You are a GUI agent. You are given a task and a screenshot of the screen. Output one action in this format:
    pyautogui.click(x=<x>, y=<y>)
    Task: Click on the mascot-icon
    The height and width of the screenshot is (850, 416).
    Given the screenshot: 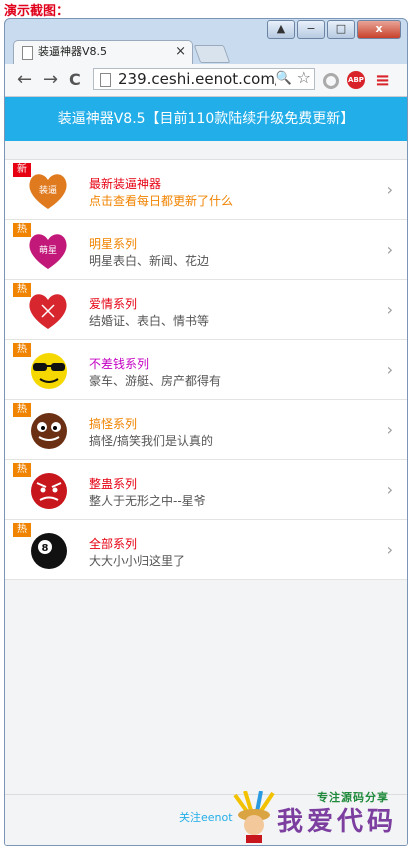 What is the action you would take?
    pyautogui.click(x=254, y=817)
    